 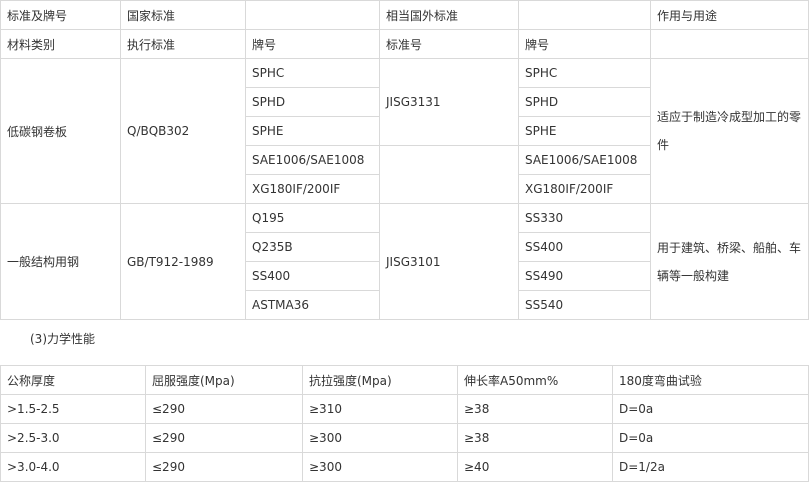 What do you see at coordinates (312, 160) in the screenshot?
I see `brand-cell: SAE1006/SAE1008` at bounding box center [312, 160].